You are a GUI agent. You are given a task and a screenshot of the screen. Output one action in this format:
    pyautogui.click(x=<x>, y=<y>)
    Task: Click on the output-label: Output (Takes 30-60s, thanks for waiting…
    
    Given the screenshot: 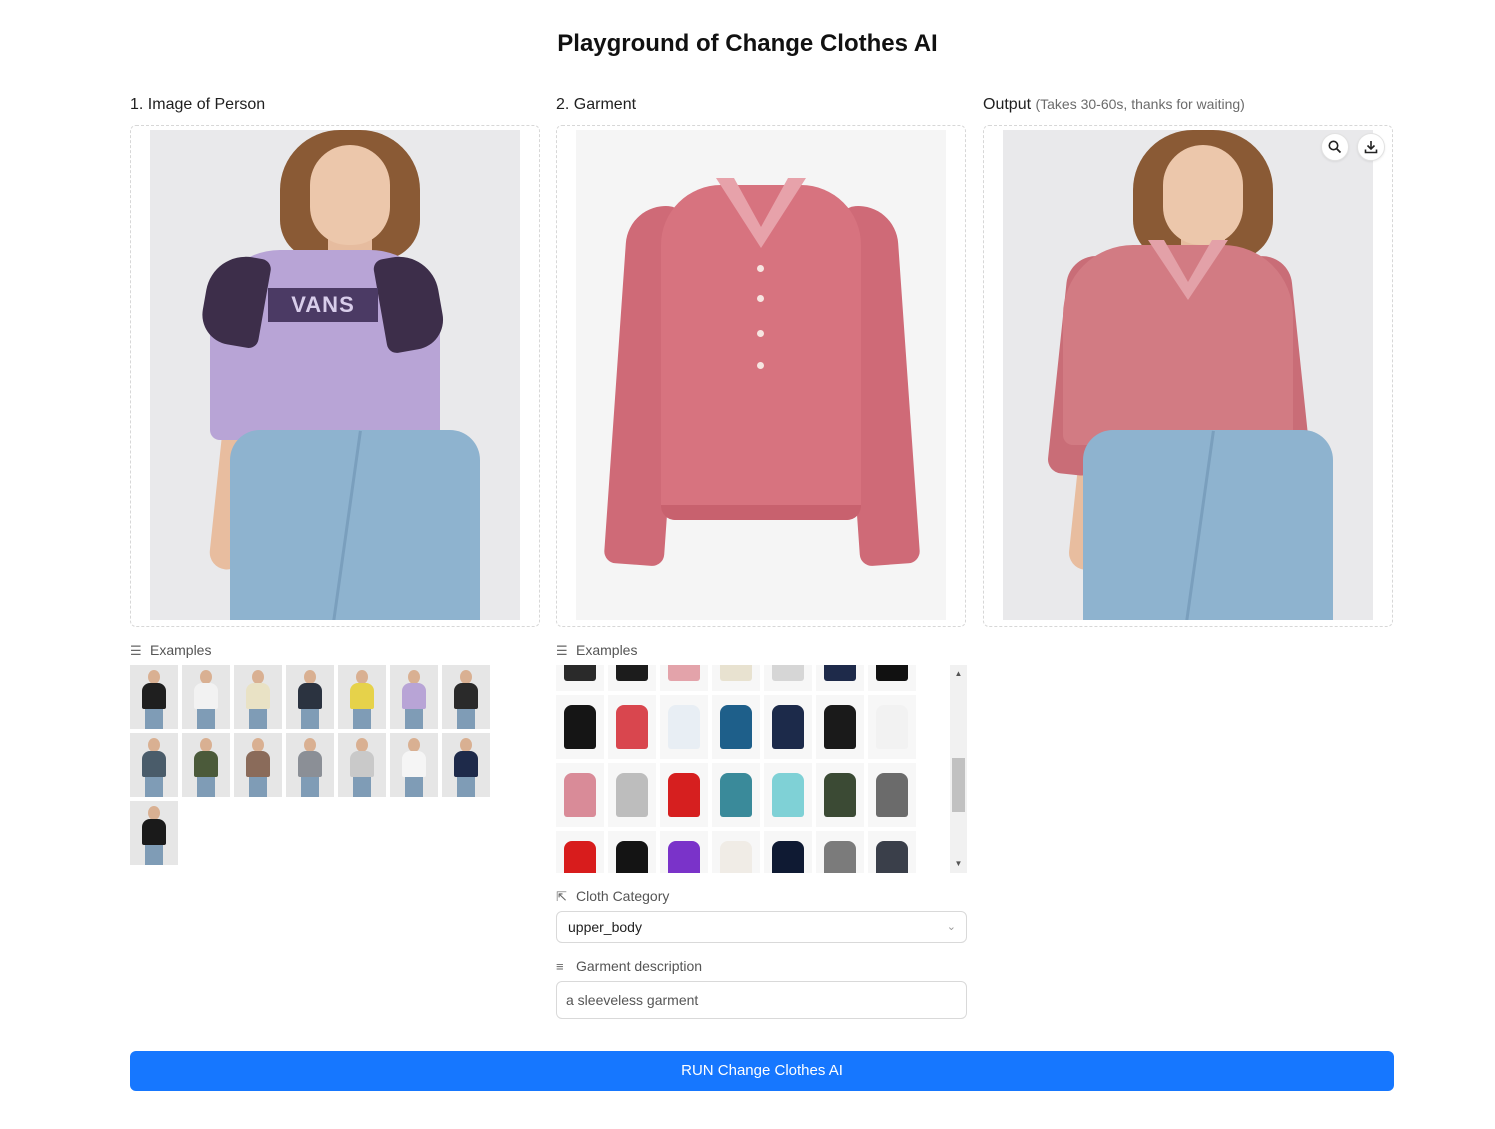 What is the action you would take?
    pyautogui.click(x=1114, y=105)
    